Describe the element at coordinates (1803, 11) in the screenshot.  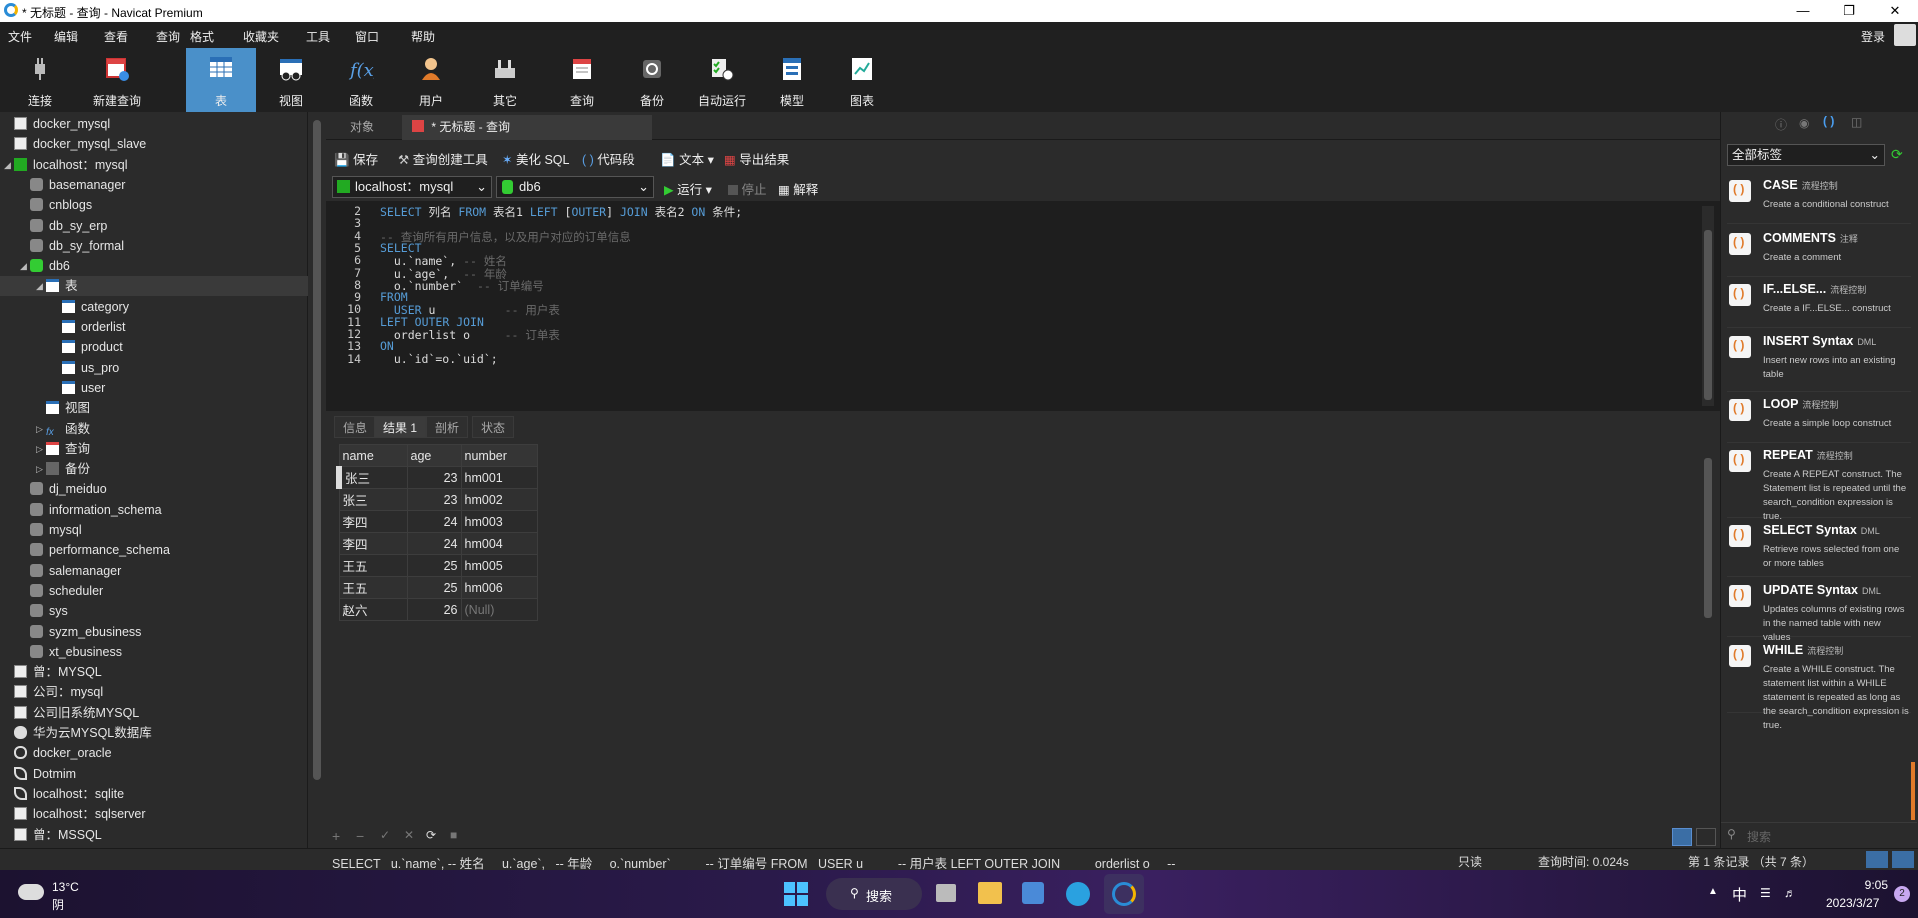
I see `minimize-button: —` at that location.